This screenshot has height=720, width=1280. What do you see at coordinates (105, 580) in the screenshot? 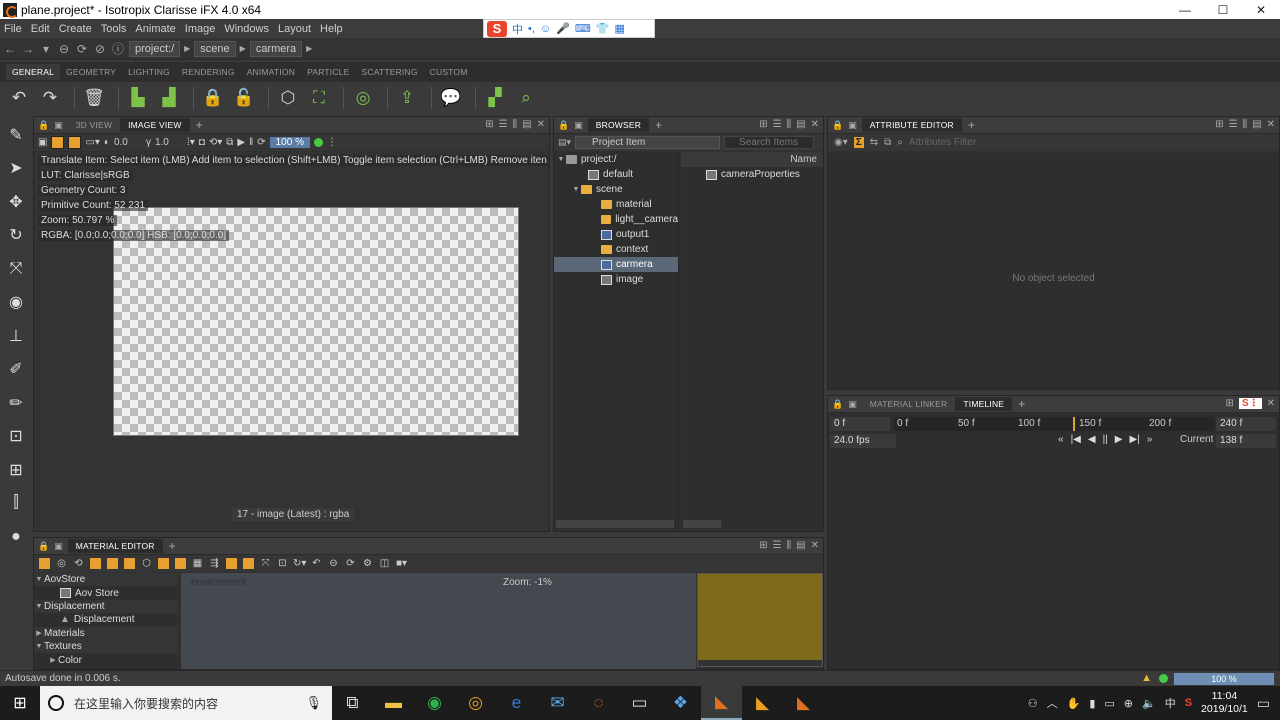
I see `tree-category-aovstore: ▼ AovStore` at bounding box center [105, 580].